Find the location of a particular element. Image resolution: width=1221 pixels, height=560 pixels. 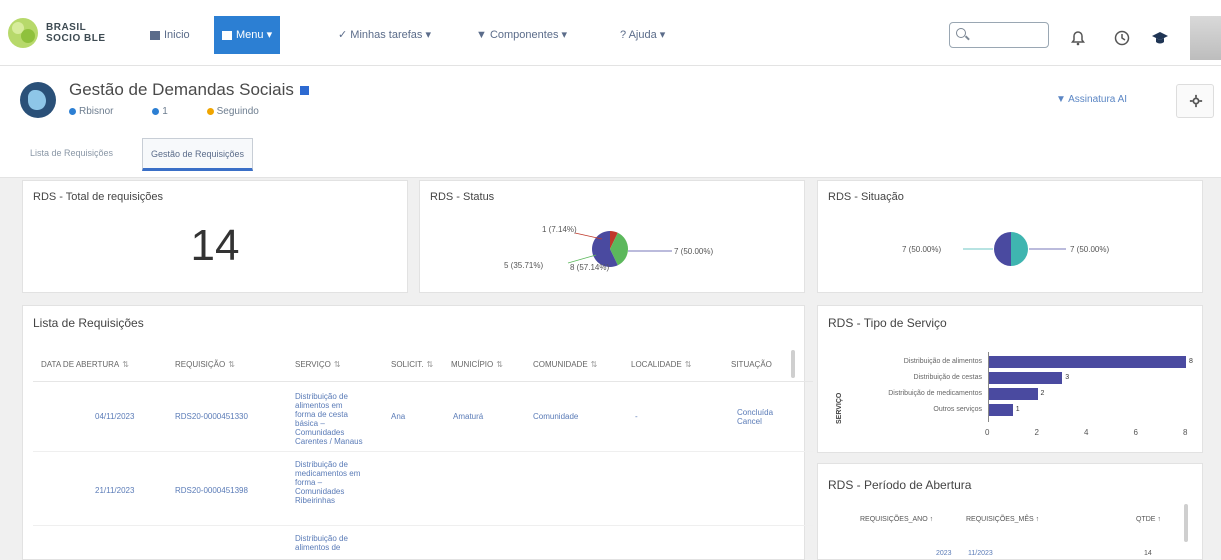

home-icon is located at coordinates (155, 35).